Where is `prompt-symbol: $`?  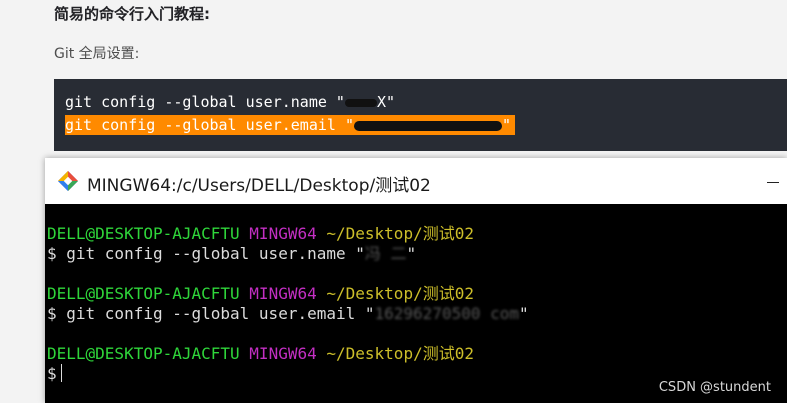
prompt-symbol: $ is located at coordinates (52, 373).